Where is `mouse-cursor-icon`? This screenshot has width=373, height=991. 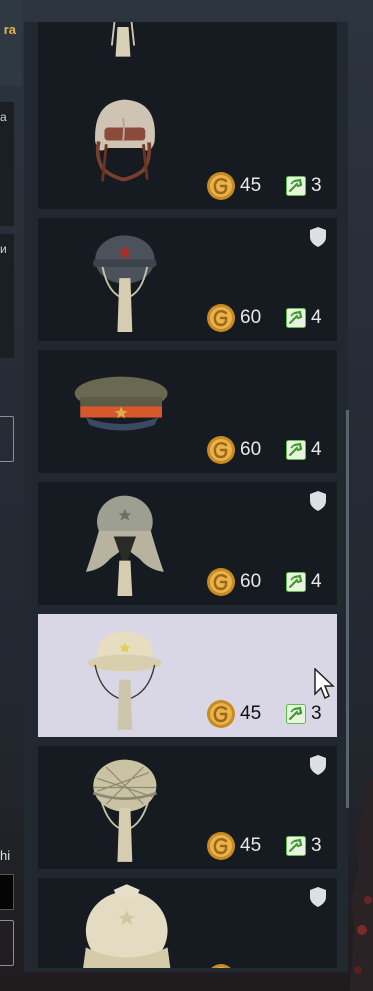 mouse-cursor-icon is located at coordinates (324, 684).